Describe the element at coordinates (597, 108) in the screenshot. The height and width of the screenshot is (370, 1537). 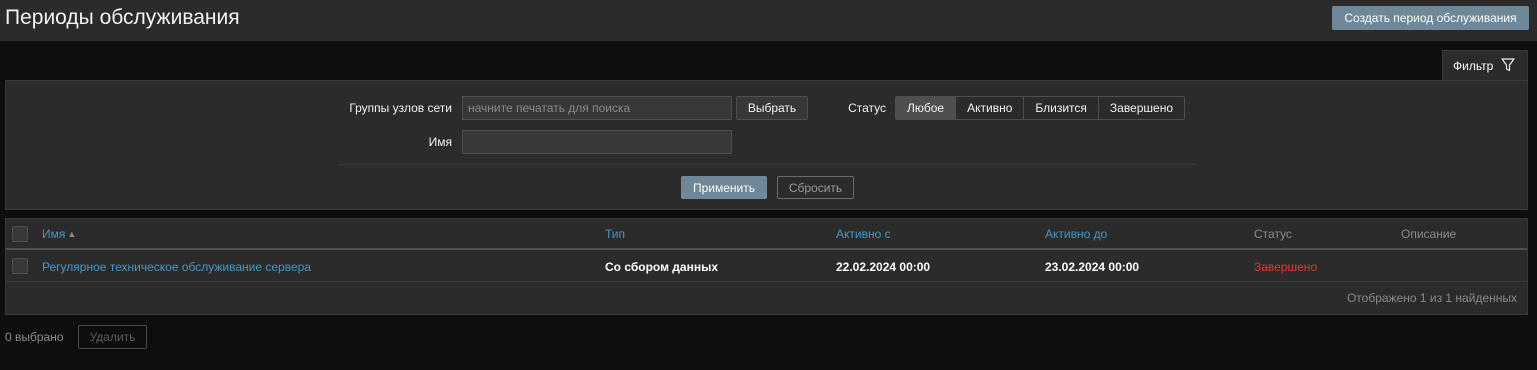
I see `host-groups-input` at that location.